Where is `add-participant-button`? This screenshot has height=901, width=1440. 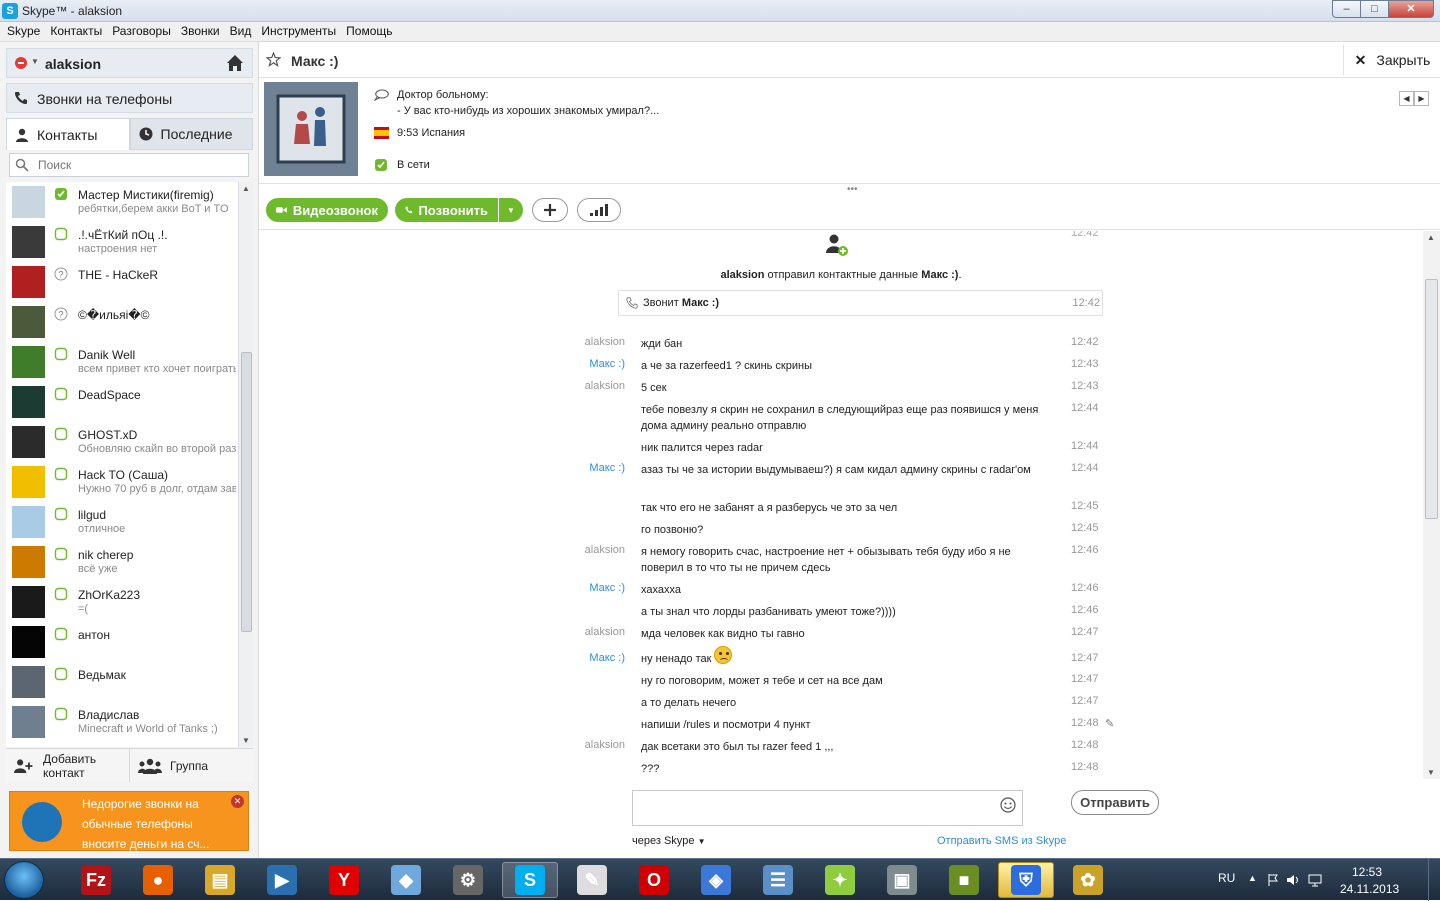
add-participant-button is located at coordinates (550, 210).